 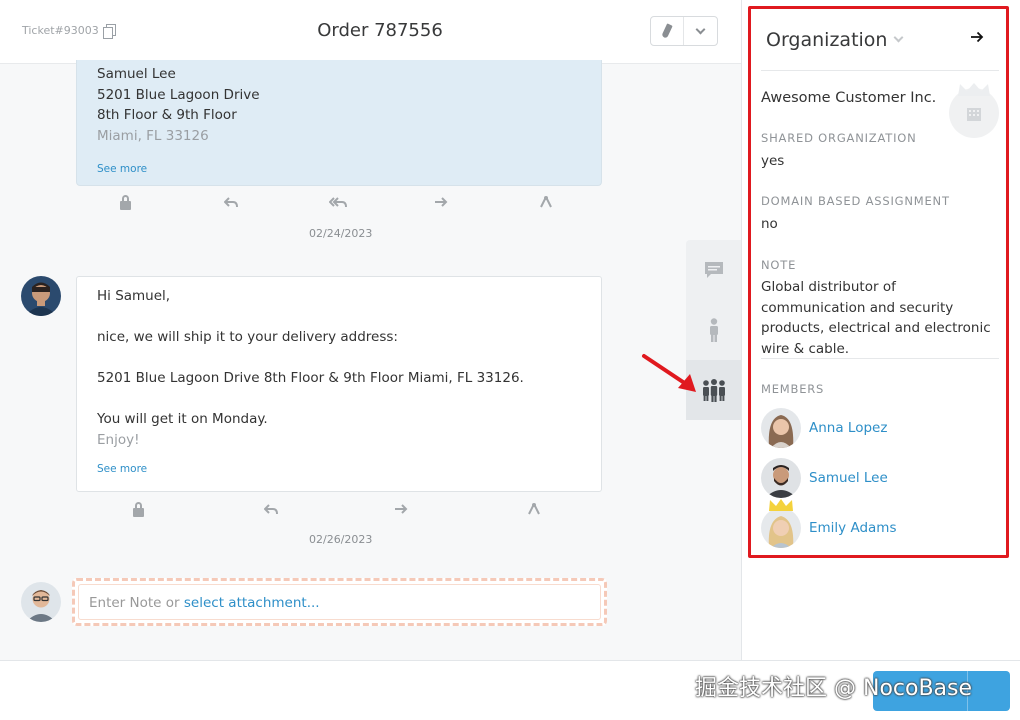 What do you see at coordinates (779, 265) in the screenshot?
I see `field-label: NOTE` at bounding box center [779, 265].